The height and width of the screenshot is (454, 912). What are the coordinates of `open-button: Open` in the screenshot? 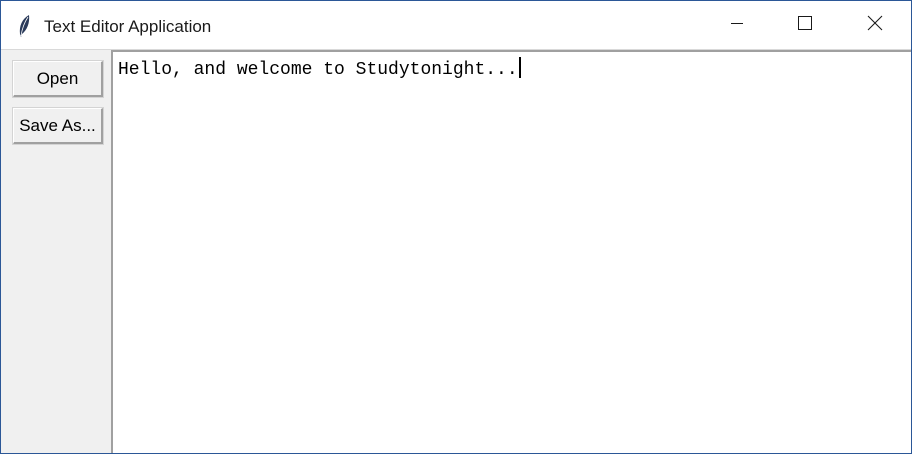 It's located at (58, 79).